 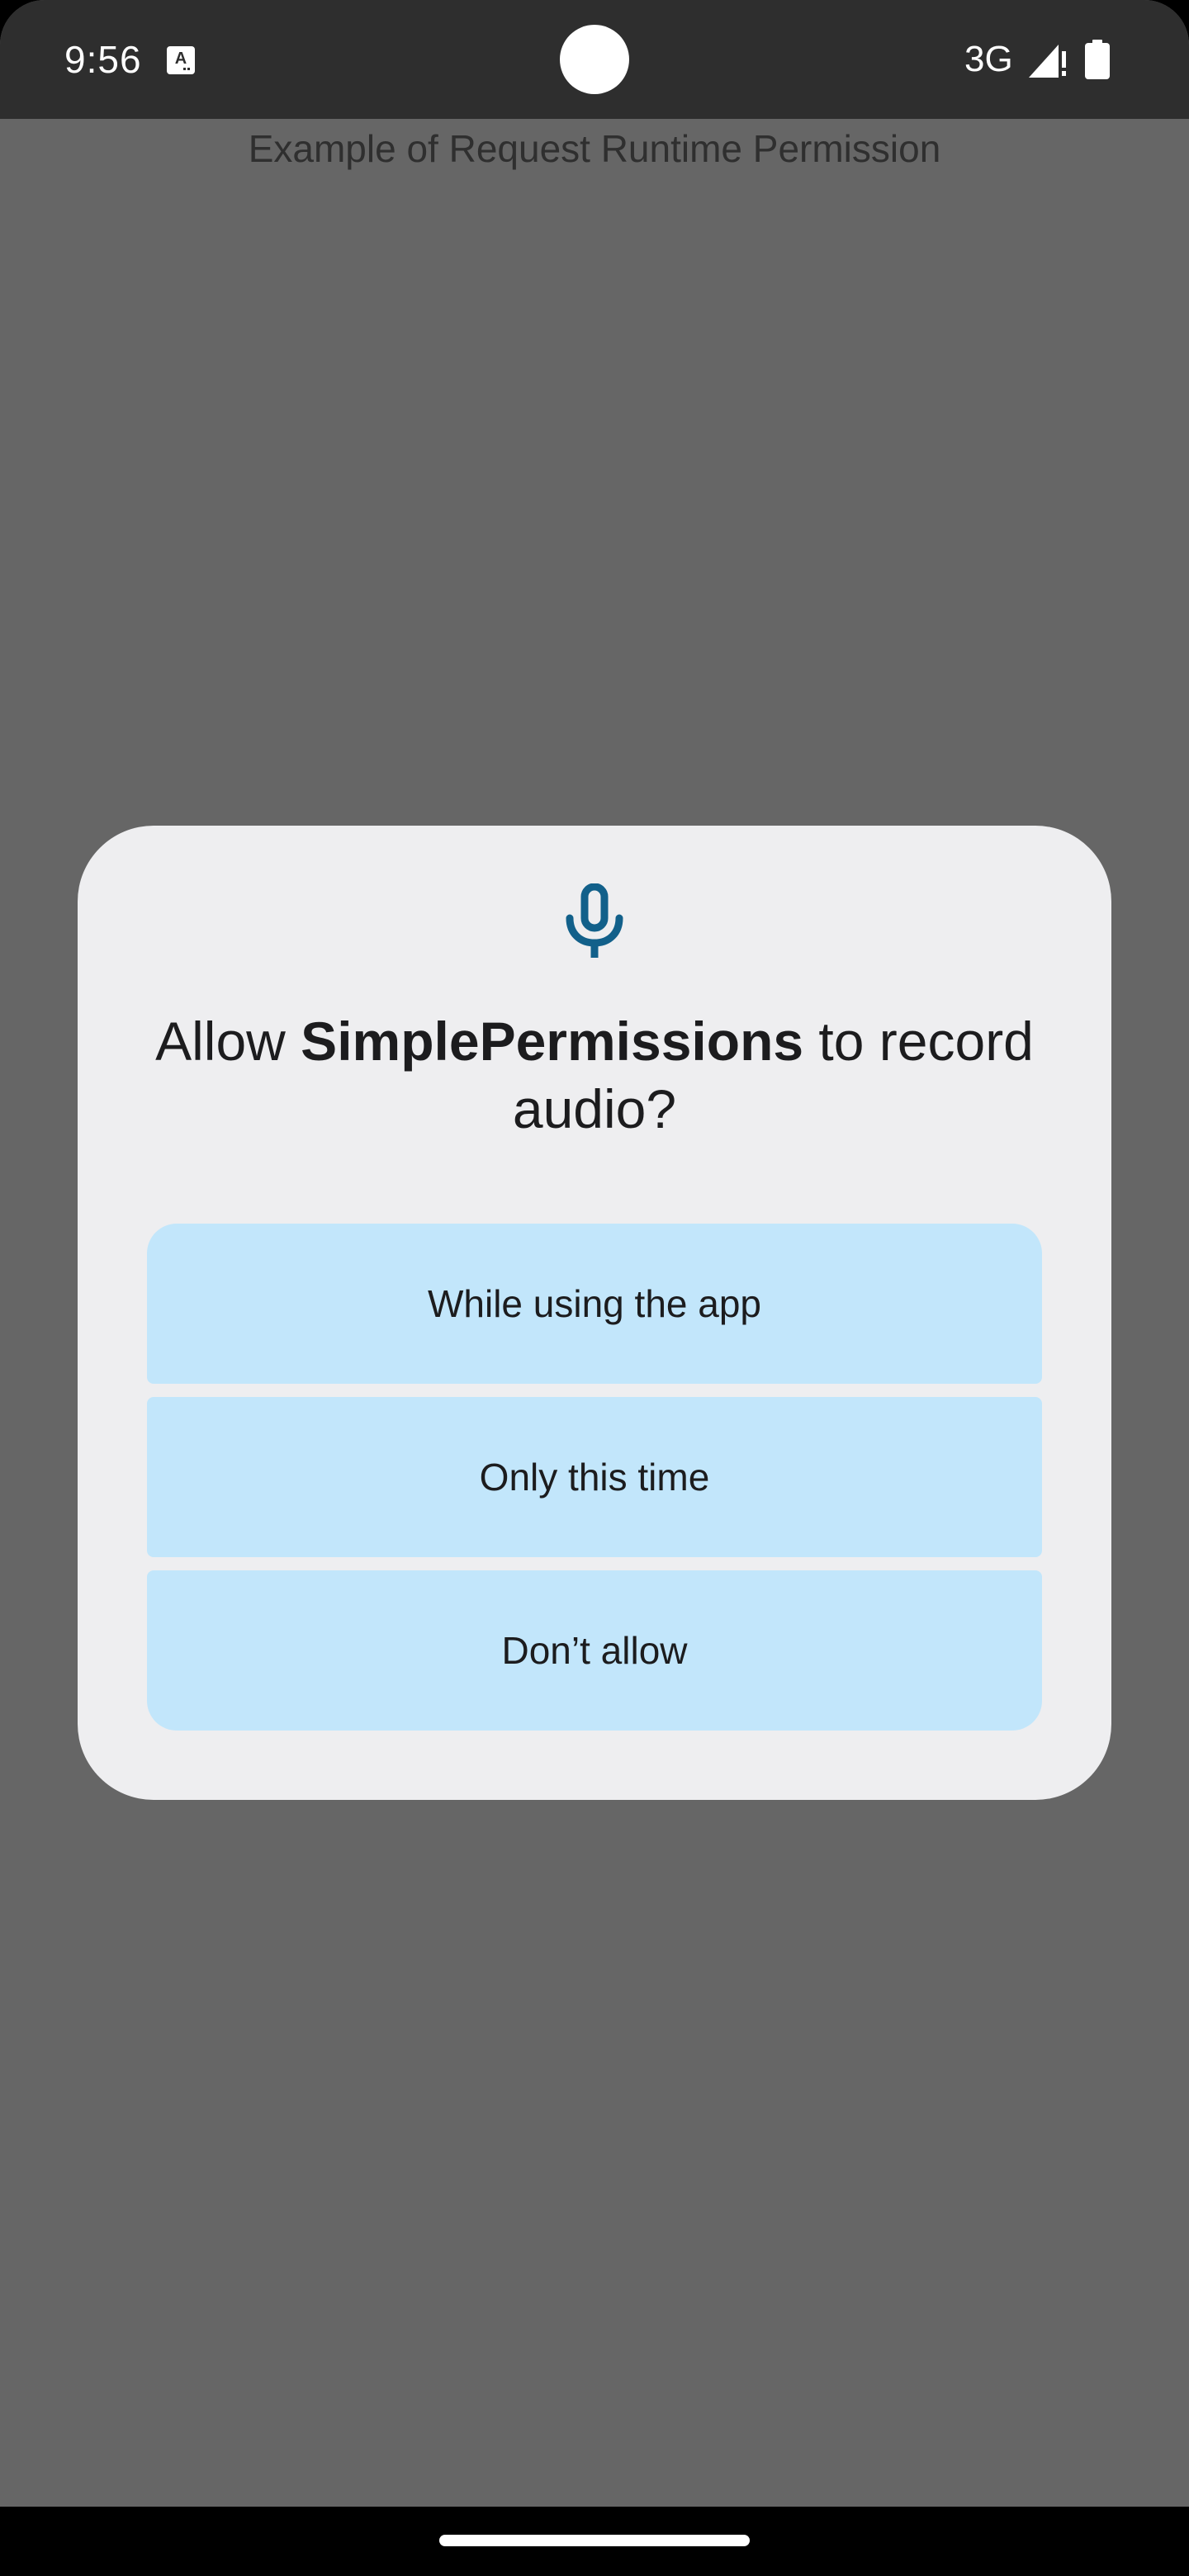 I want to click on navigation-bar, so click(x=594, y=2541).